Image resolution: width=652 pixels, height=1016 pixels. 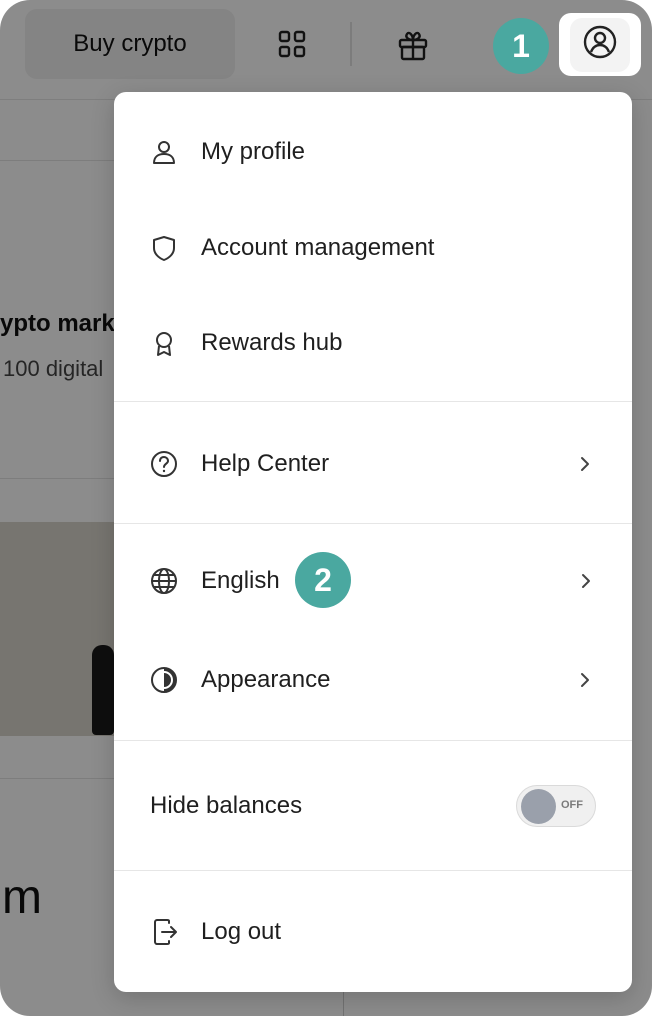 I want to click on language-selector: English, so click(x=378, y=581).